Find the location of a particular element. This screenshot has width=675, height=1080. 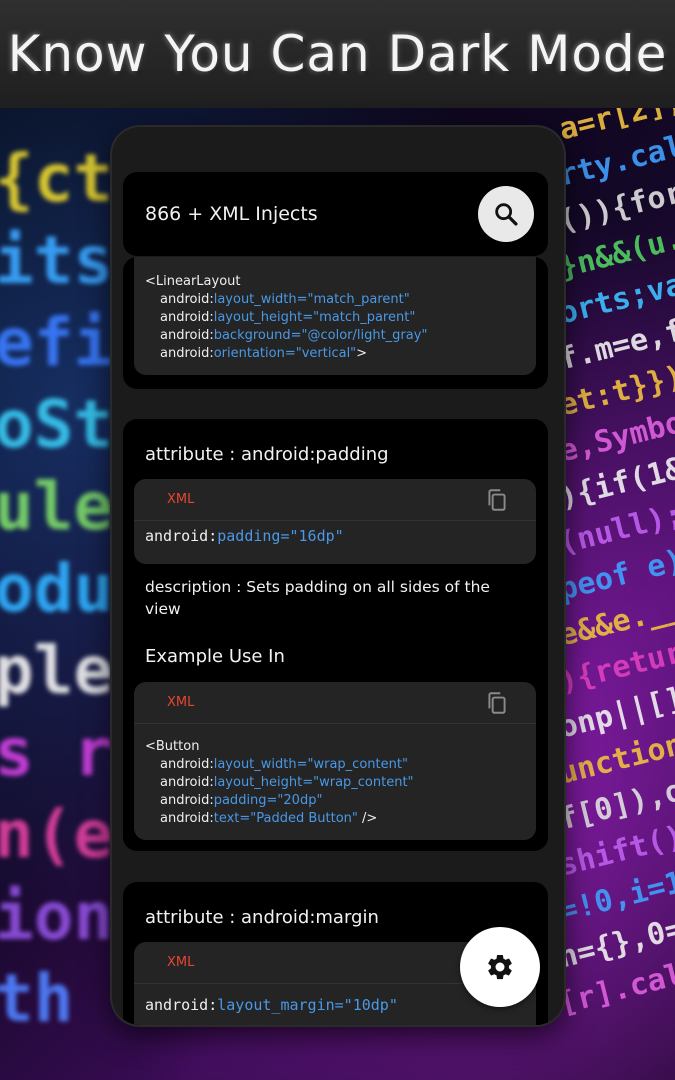

code-attribute-line: android:layout_height="wrap_content" is located at coordinates (340, 783).